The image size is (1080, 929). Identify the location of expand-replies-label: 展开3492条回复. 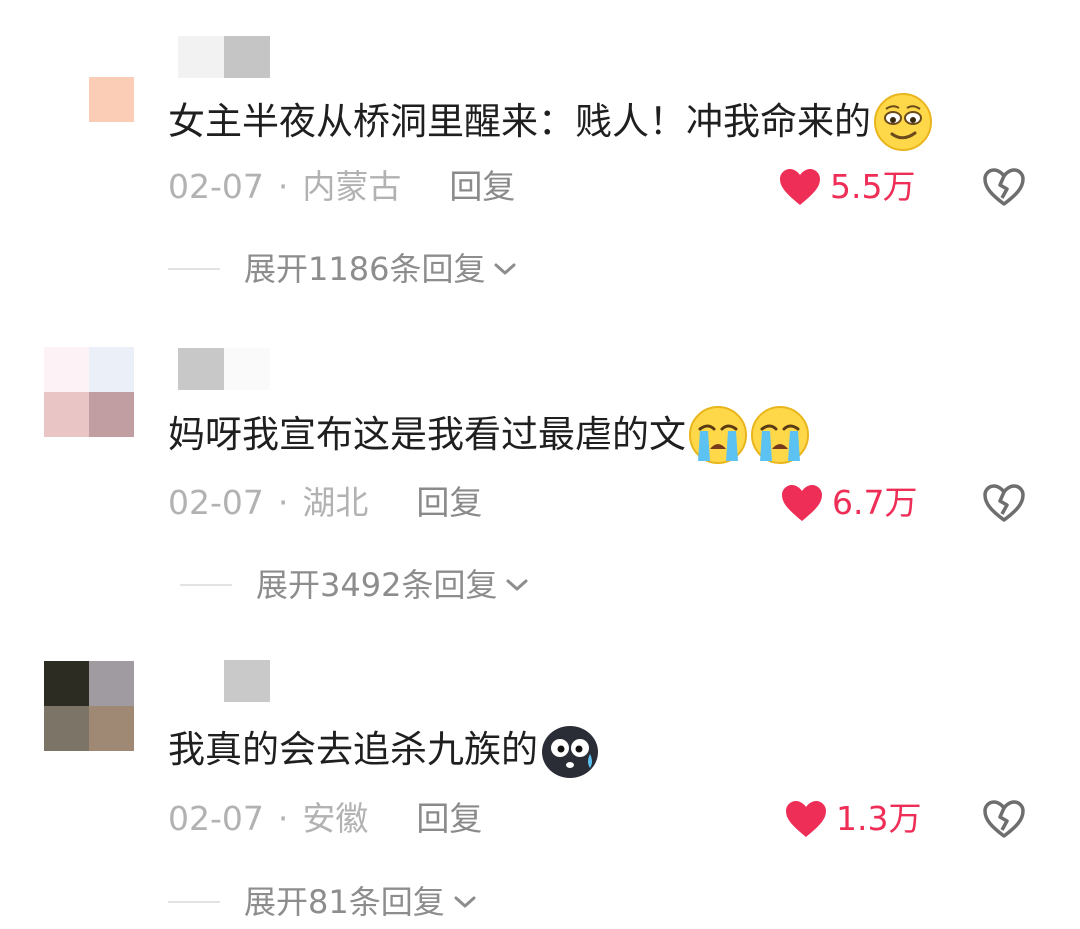
(377, 585).